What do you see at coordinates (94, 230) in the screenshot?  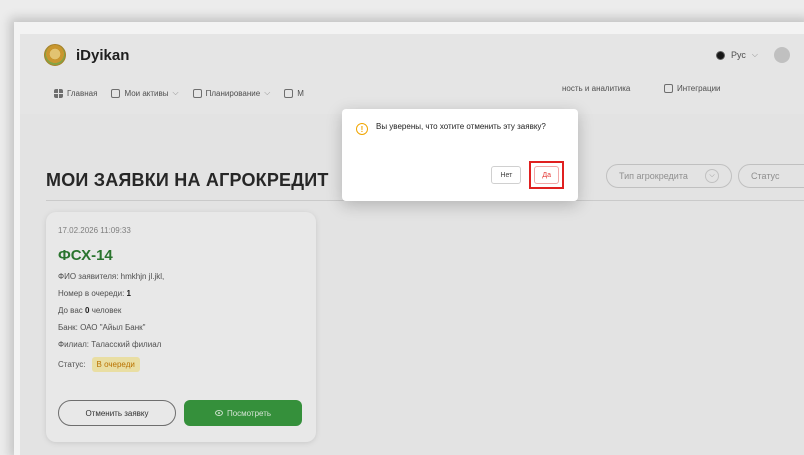 I see `card-date: 17.02.2026 11:09:33` at bounding box center [94, 230].